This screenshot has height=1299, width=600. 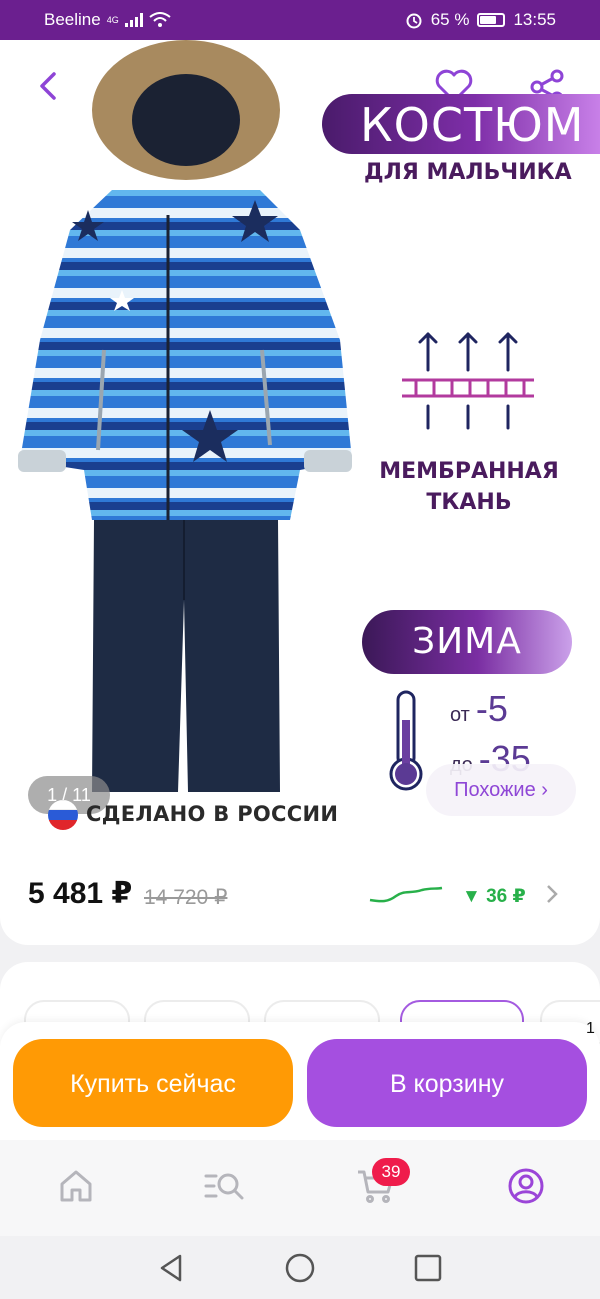 I want to click on status-bar: Beeline 4G 65 % 13:55, so click(x=300, y=20).